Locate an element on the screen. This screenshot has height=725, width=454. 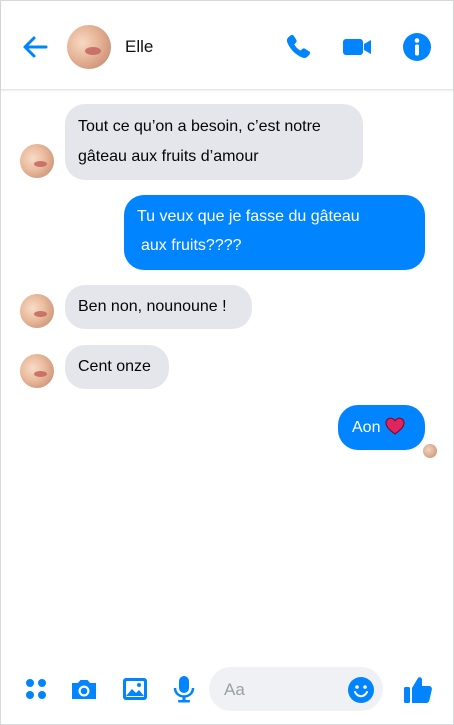
thumbs-up-icon is located at coordinates (418, 690).